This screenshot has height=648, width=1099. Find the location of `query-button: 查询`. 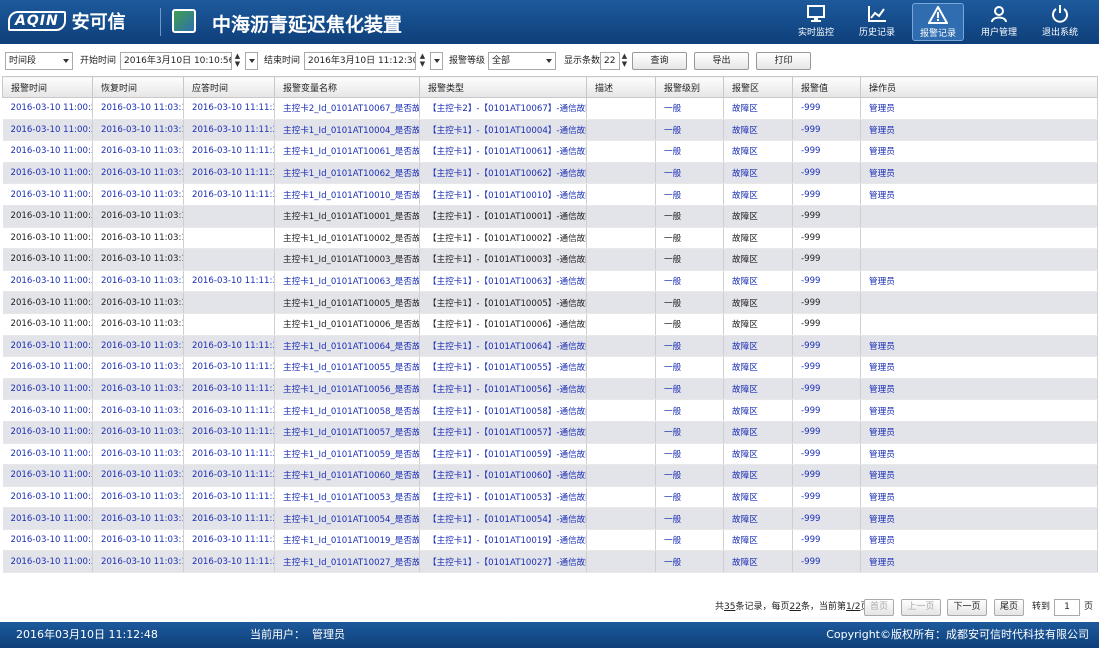

query-button: 查询 is located at coordinates (659, 61).